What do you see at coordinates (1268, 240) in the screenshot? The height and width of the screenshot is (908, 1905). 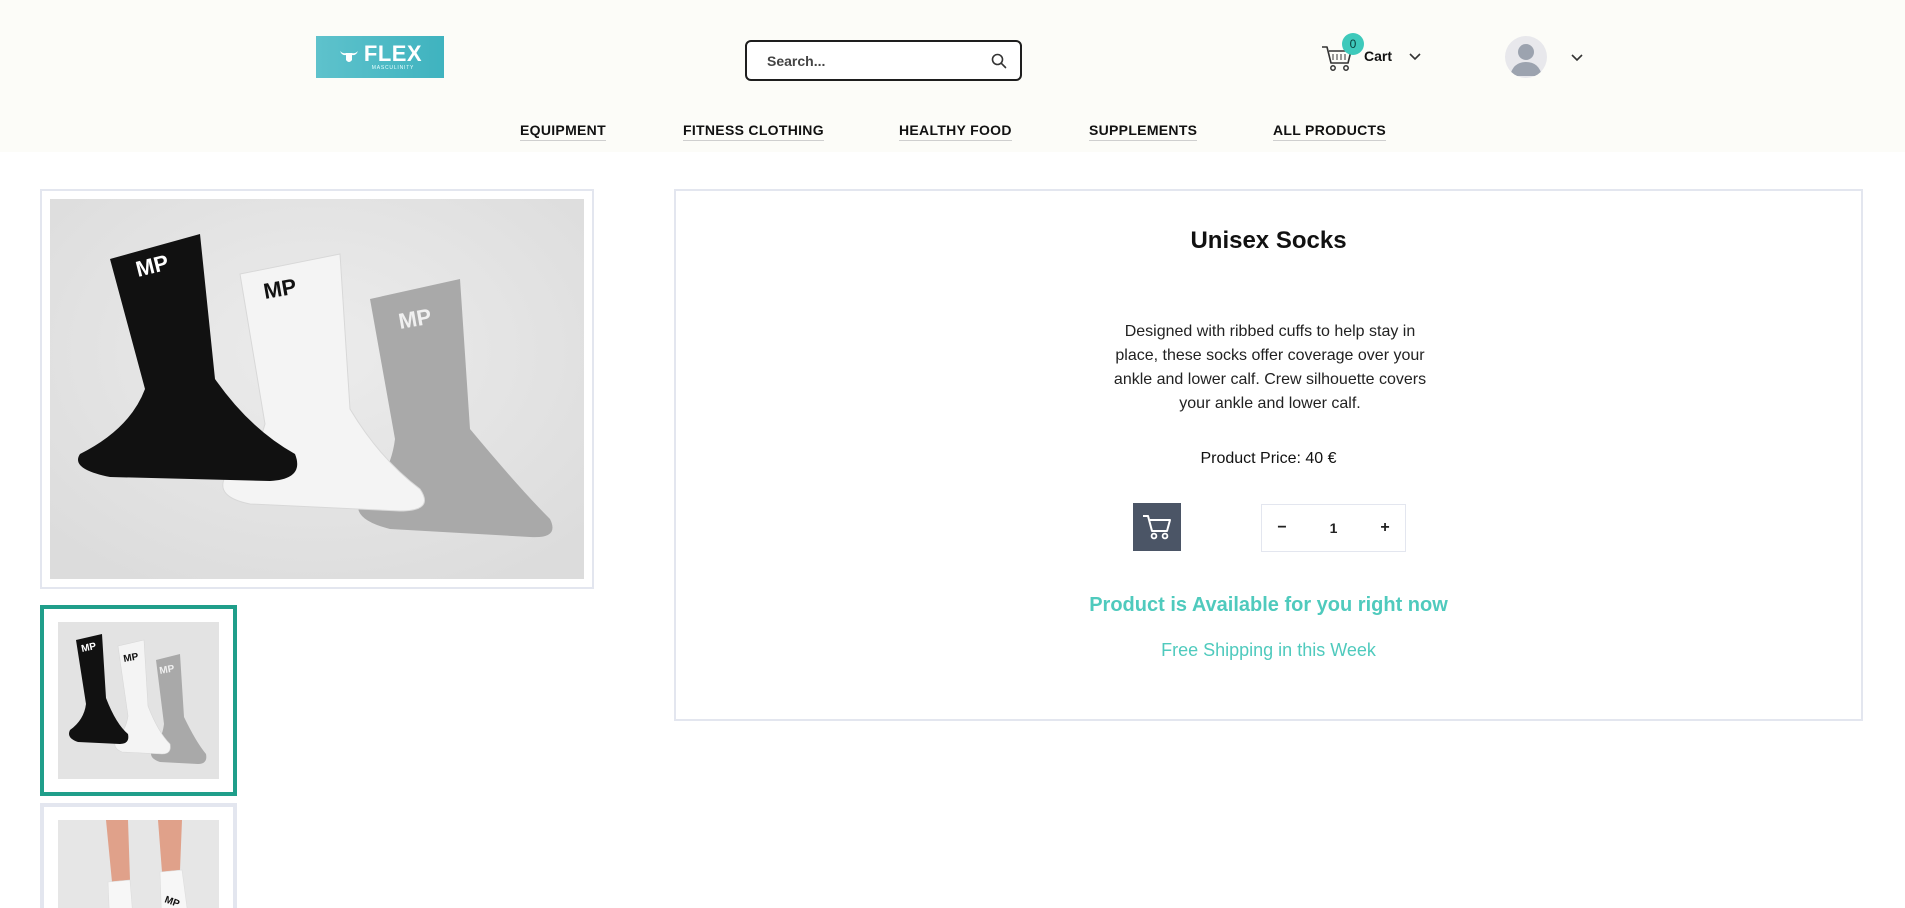 I see `product-title: Unisex Socks` at bounding box center [1268, 240].